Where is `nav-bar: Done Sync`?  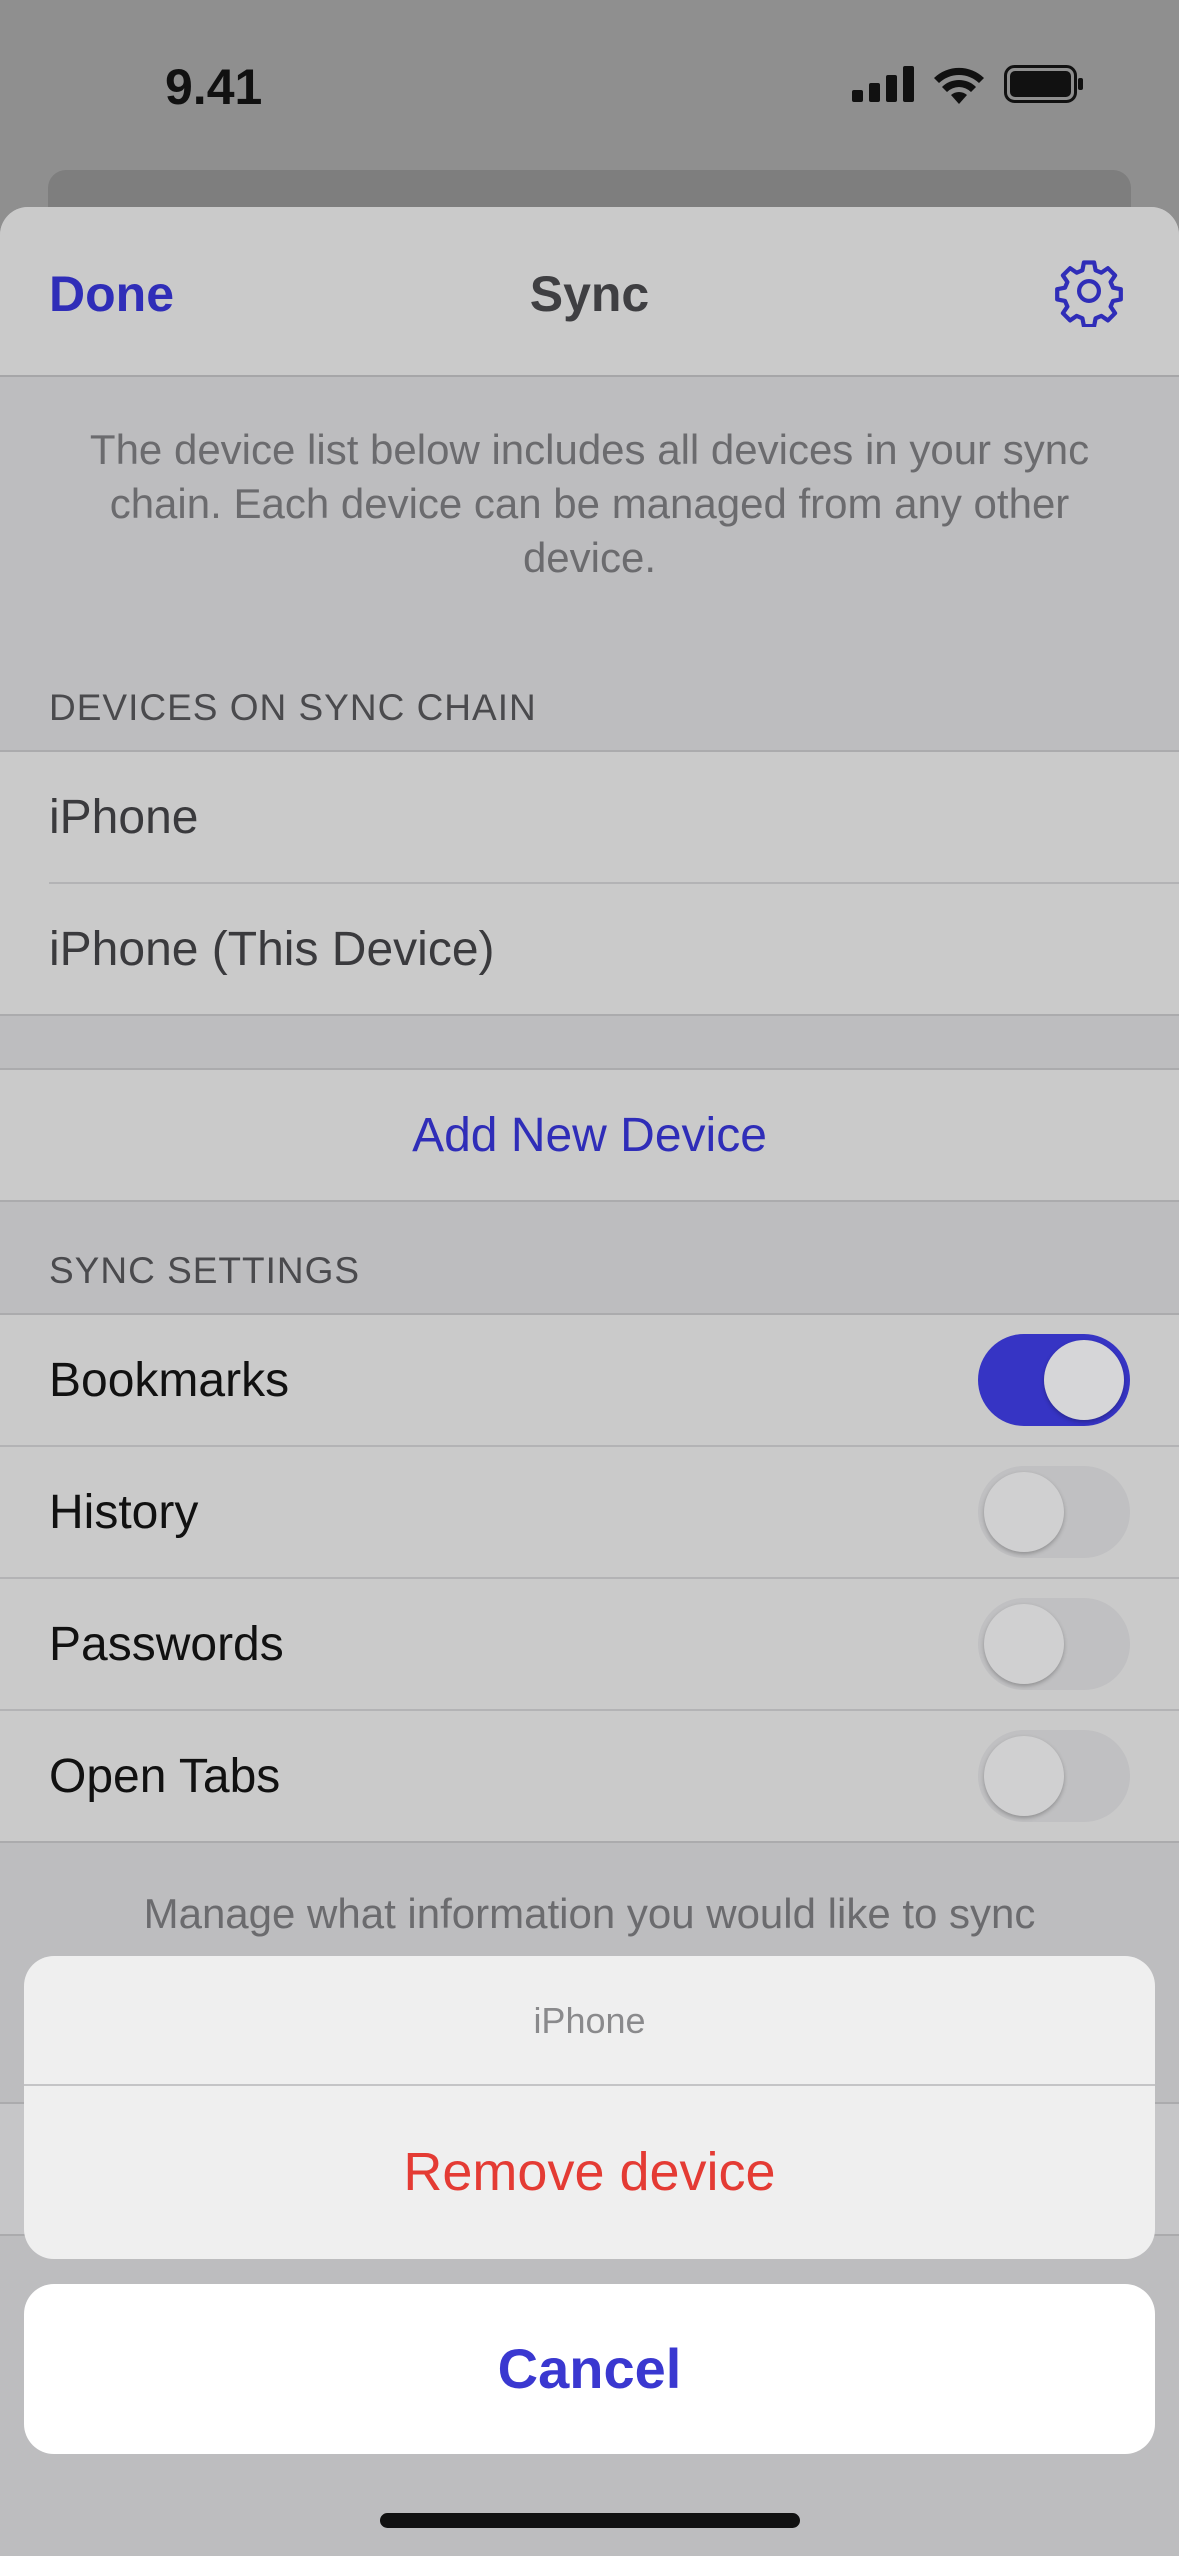
nav-bar: Done Sync is located at coordinates (589, 292).